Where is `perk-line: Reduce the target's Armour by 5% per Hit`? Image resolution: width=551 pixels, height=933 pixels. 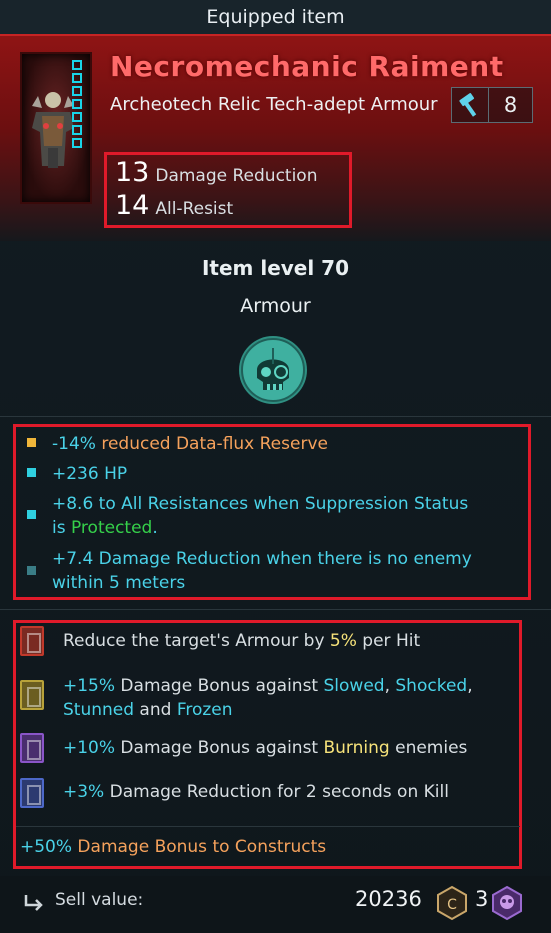
perk-line: Reduce the target's Armour by 5% per Hit is located at coordinates (242, 641).